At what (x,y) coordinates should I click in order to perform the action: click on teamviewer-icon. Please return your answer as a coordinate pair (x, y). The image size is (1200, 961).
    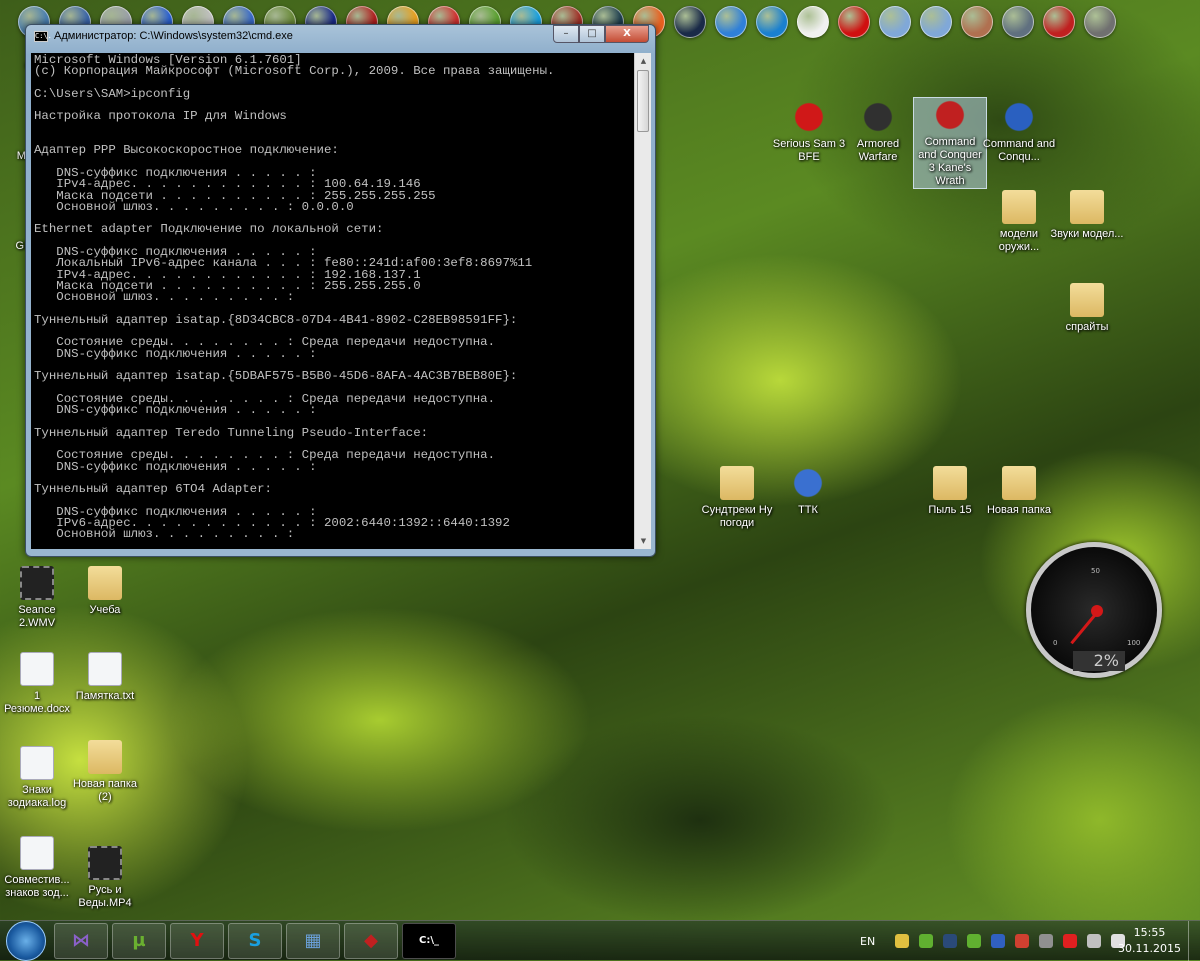
    Looking at the image, I should click on (772, 22).